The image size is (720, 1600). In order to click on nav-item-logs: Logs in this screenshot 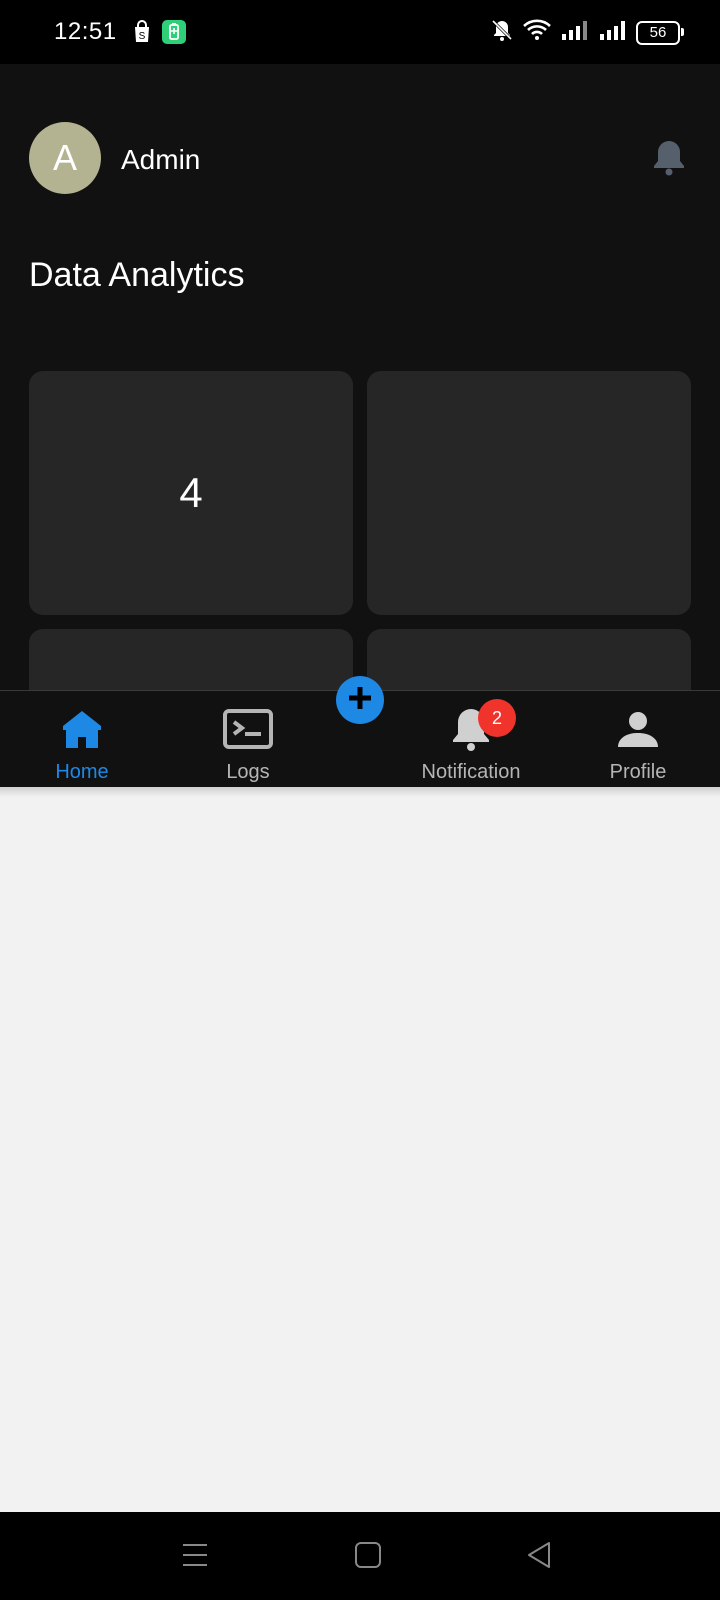, I will do `click(248, 739)`.